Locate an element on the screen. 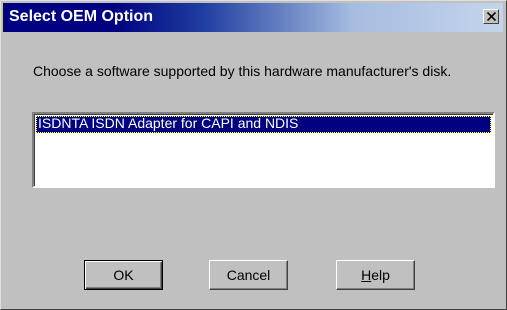  list-item: ISDNTA ISDN Adapter for CAPI and NDIS is located at coordinates (263, 124).